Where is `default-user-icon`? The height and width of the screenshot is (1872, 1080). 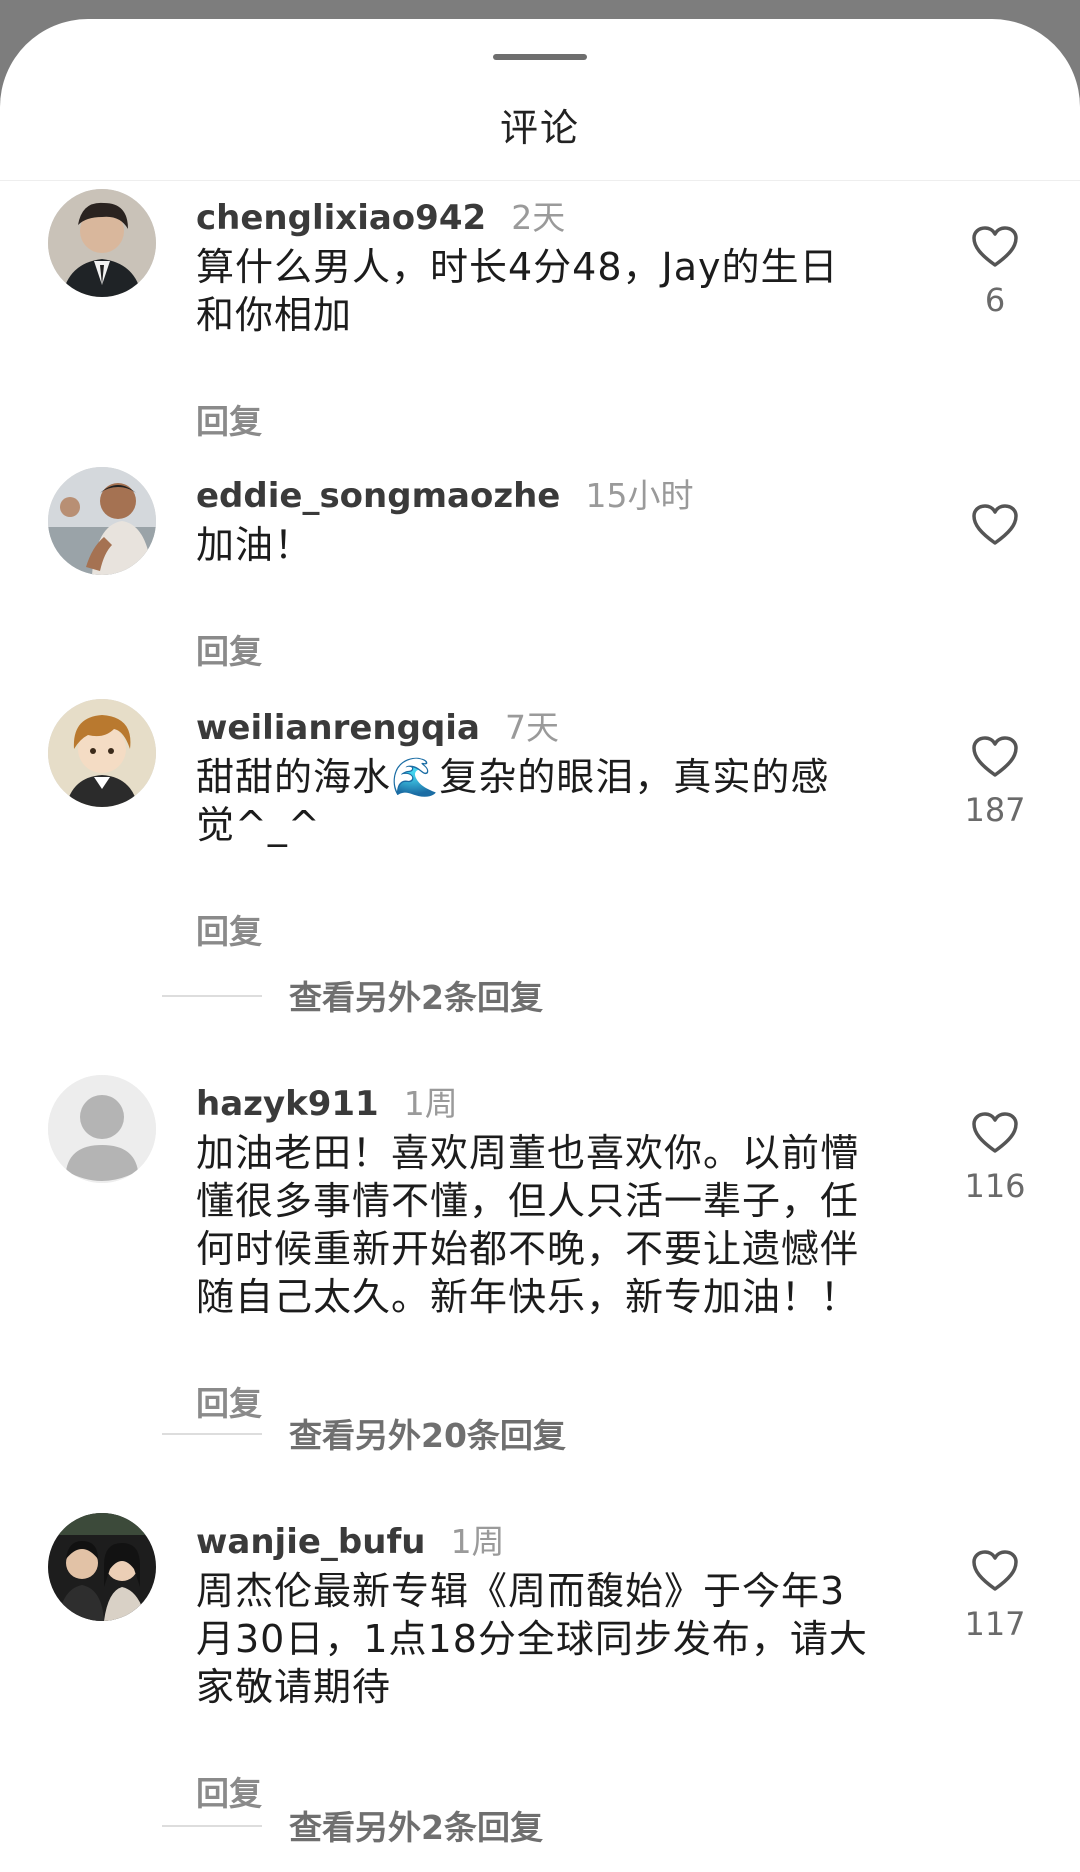
default-user-icon is located at coordinates (102, 1129).